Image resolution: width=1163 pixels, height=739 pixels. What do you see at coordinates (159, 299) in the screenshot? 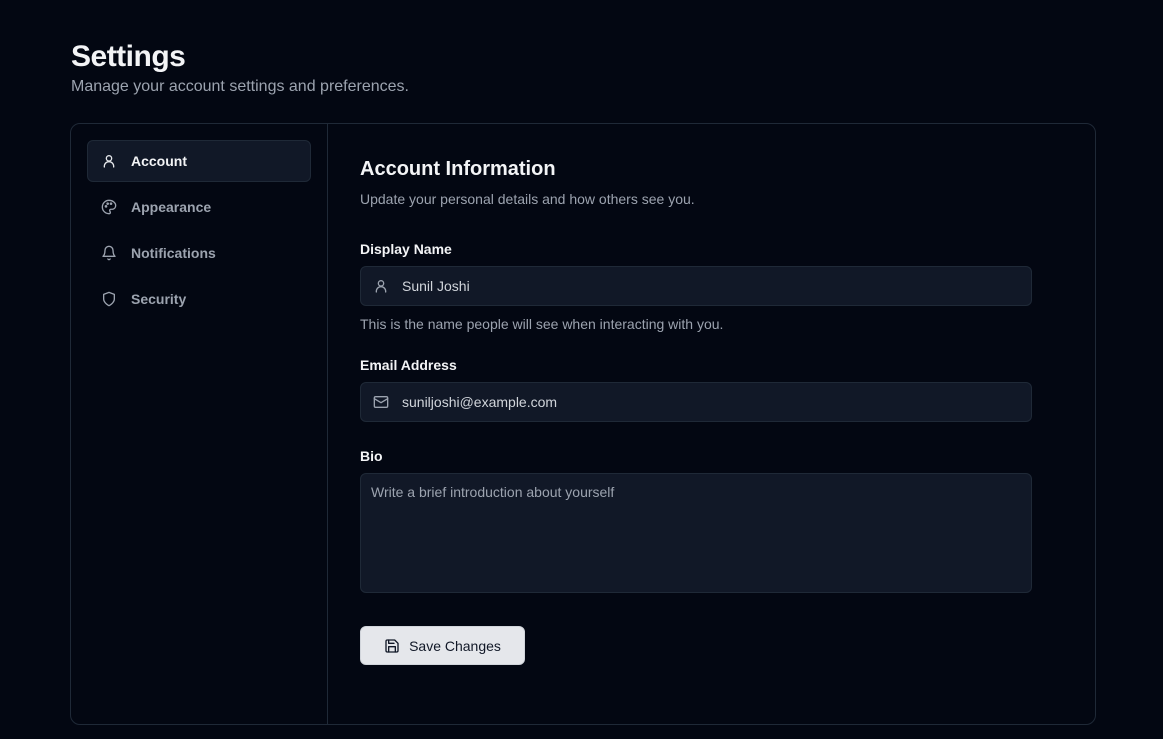
I see `sidebar-item-label: Security` at bounding box center [159, 299].